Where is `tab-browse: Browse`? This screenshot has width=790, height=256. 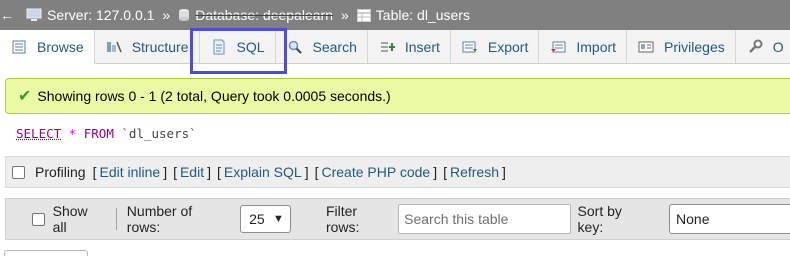
tab-browse: Browse is located at coordinates (47, 47).